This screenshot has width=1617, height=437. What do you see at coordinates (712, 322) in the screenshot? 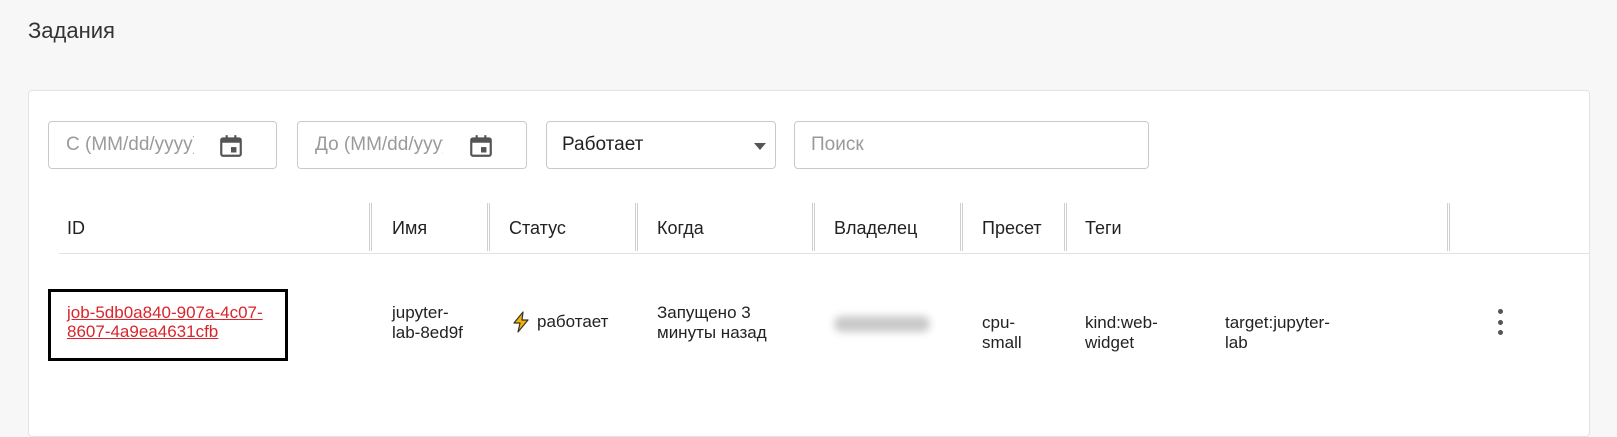
I see `job-when: Запущено 3 минуты назад` at bounding box center [712, 322].